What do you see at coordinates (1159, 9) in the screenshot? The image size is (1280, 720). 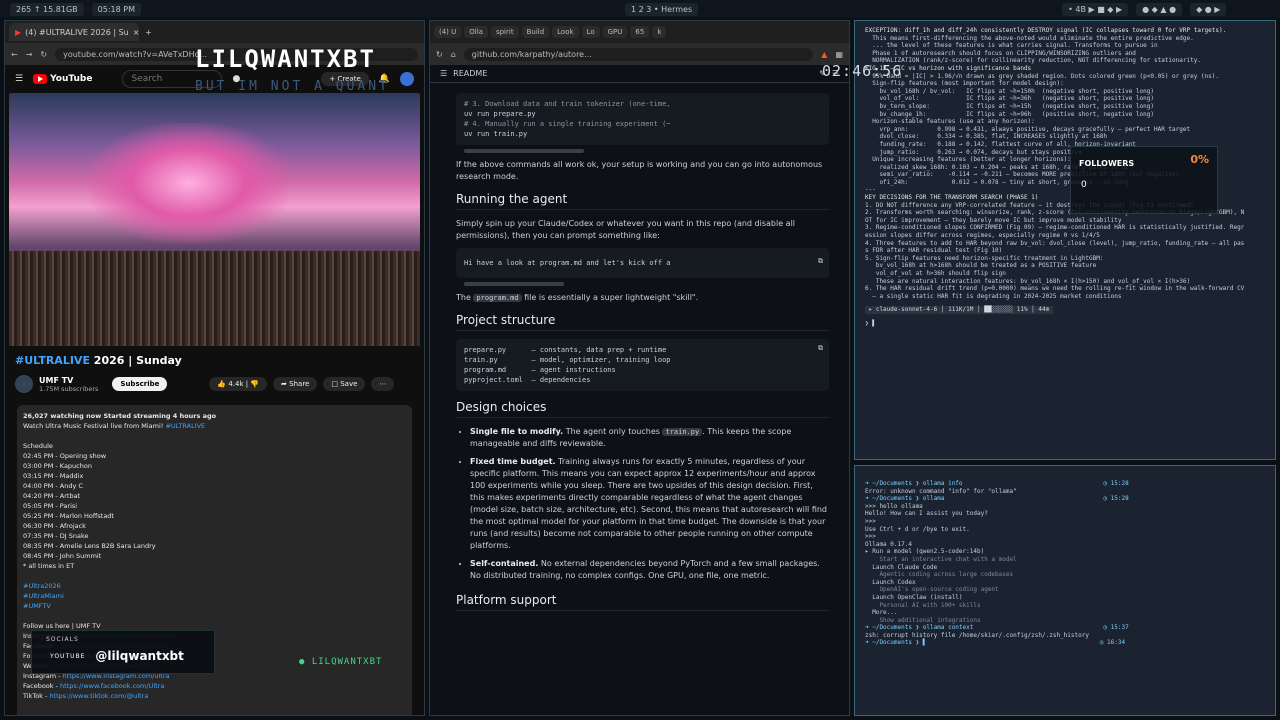 I see `tray-icons-2: ● ◆ ▲ ●` at bounding box center [1159, 9].